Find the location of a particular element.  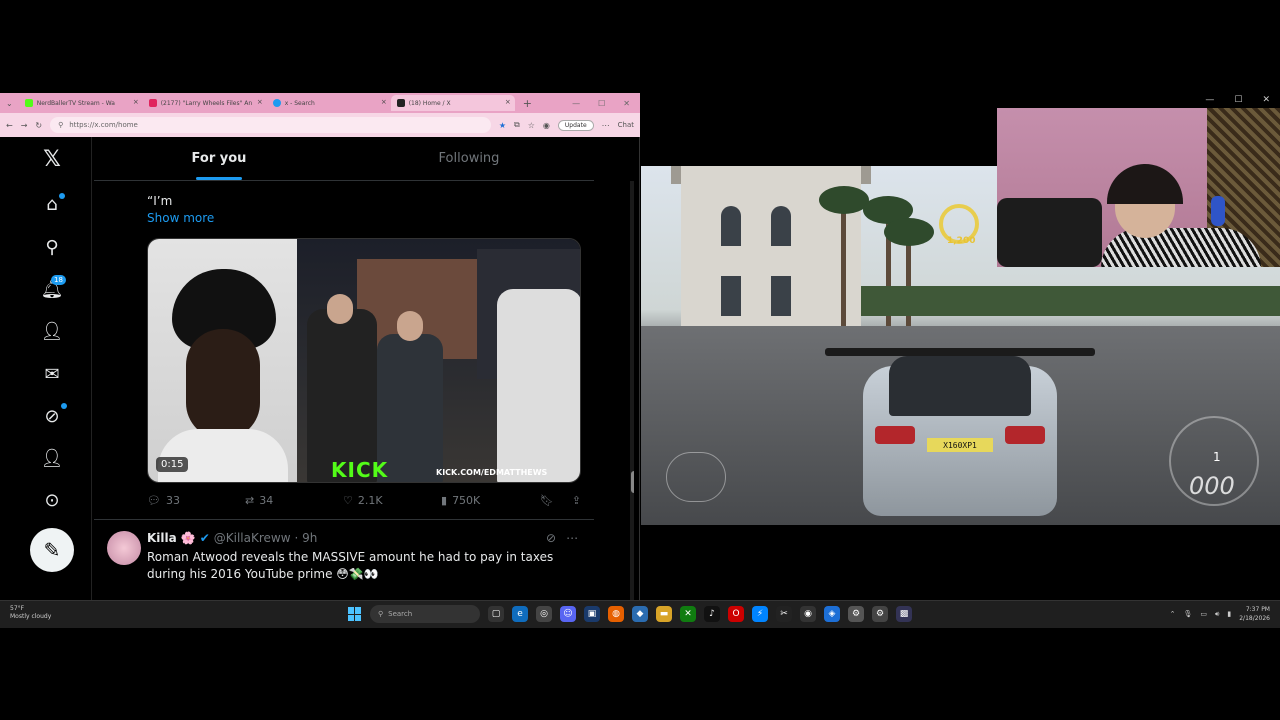

window-controls: — ☐ ✕ is located at coordinates (1237, 100).